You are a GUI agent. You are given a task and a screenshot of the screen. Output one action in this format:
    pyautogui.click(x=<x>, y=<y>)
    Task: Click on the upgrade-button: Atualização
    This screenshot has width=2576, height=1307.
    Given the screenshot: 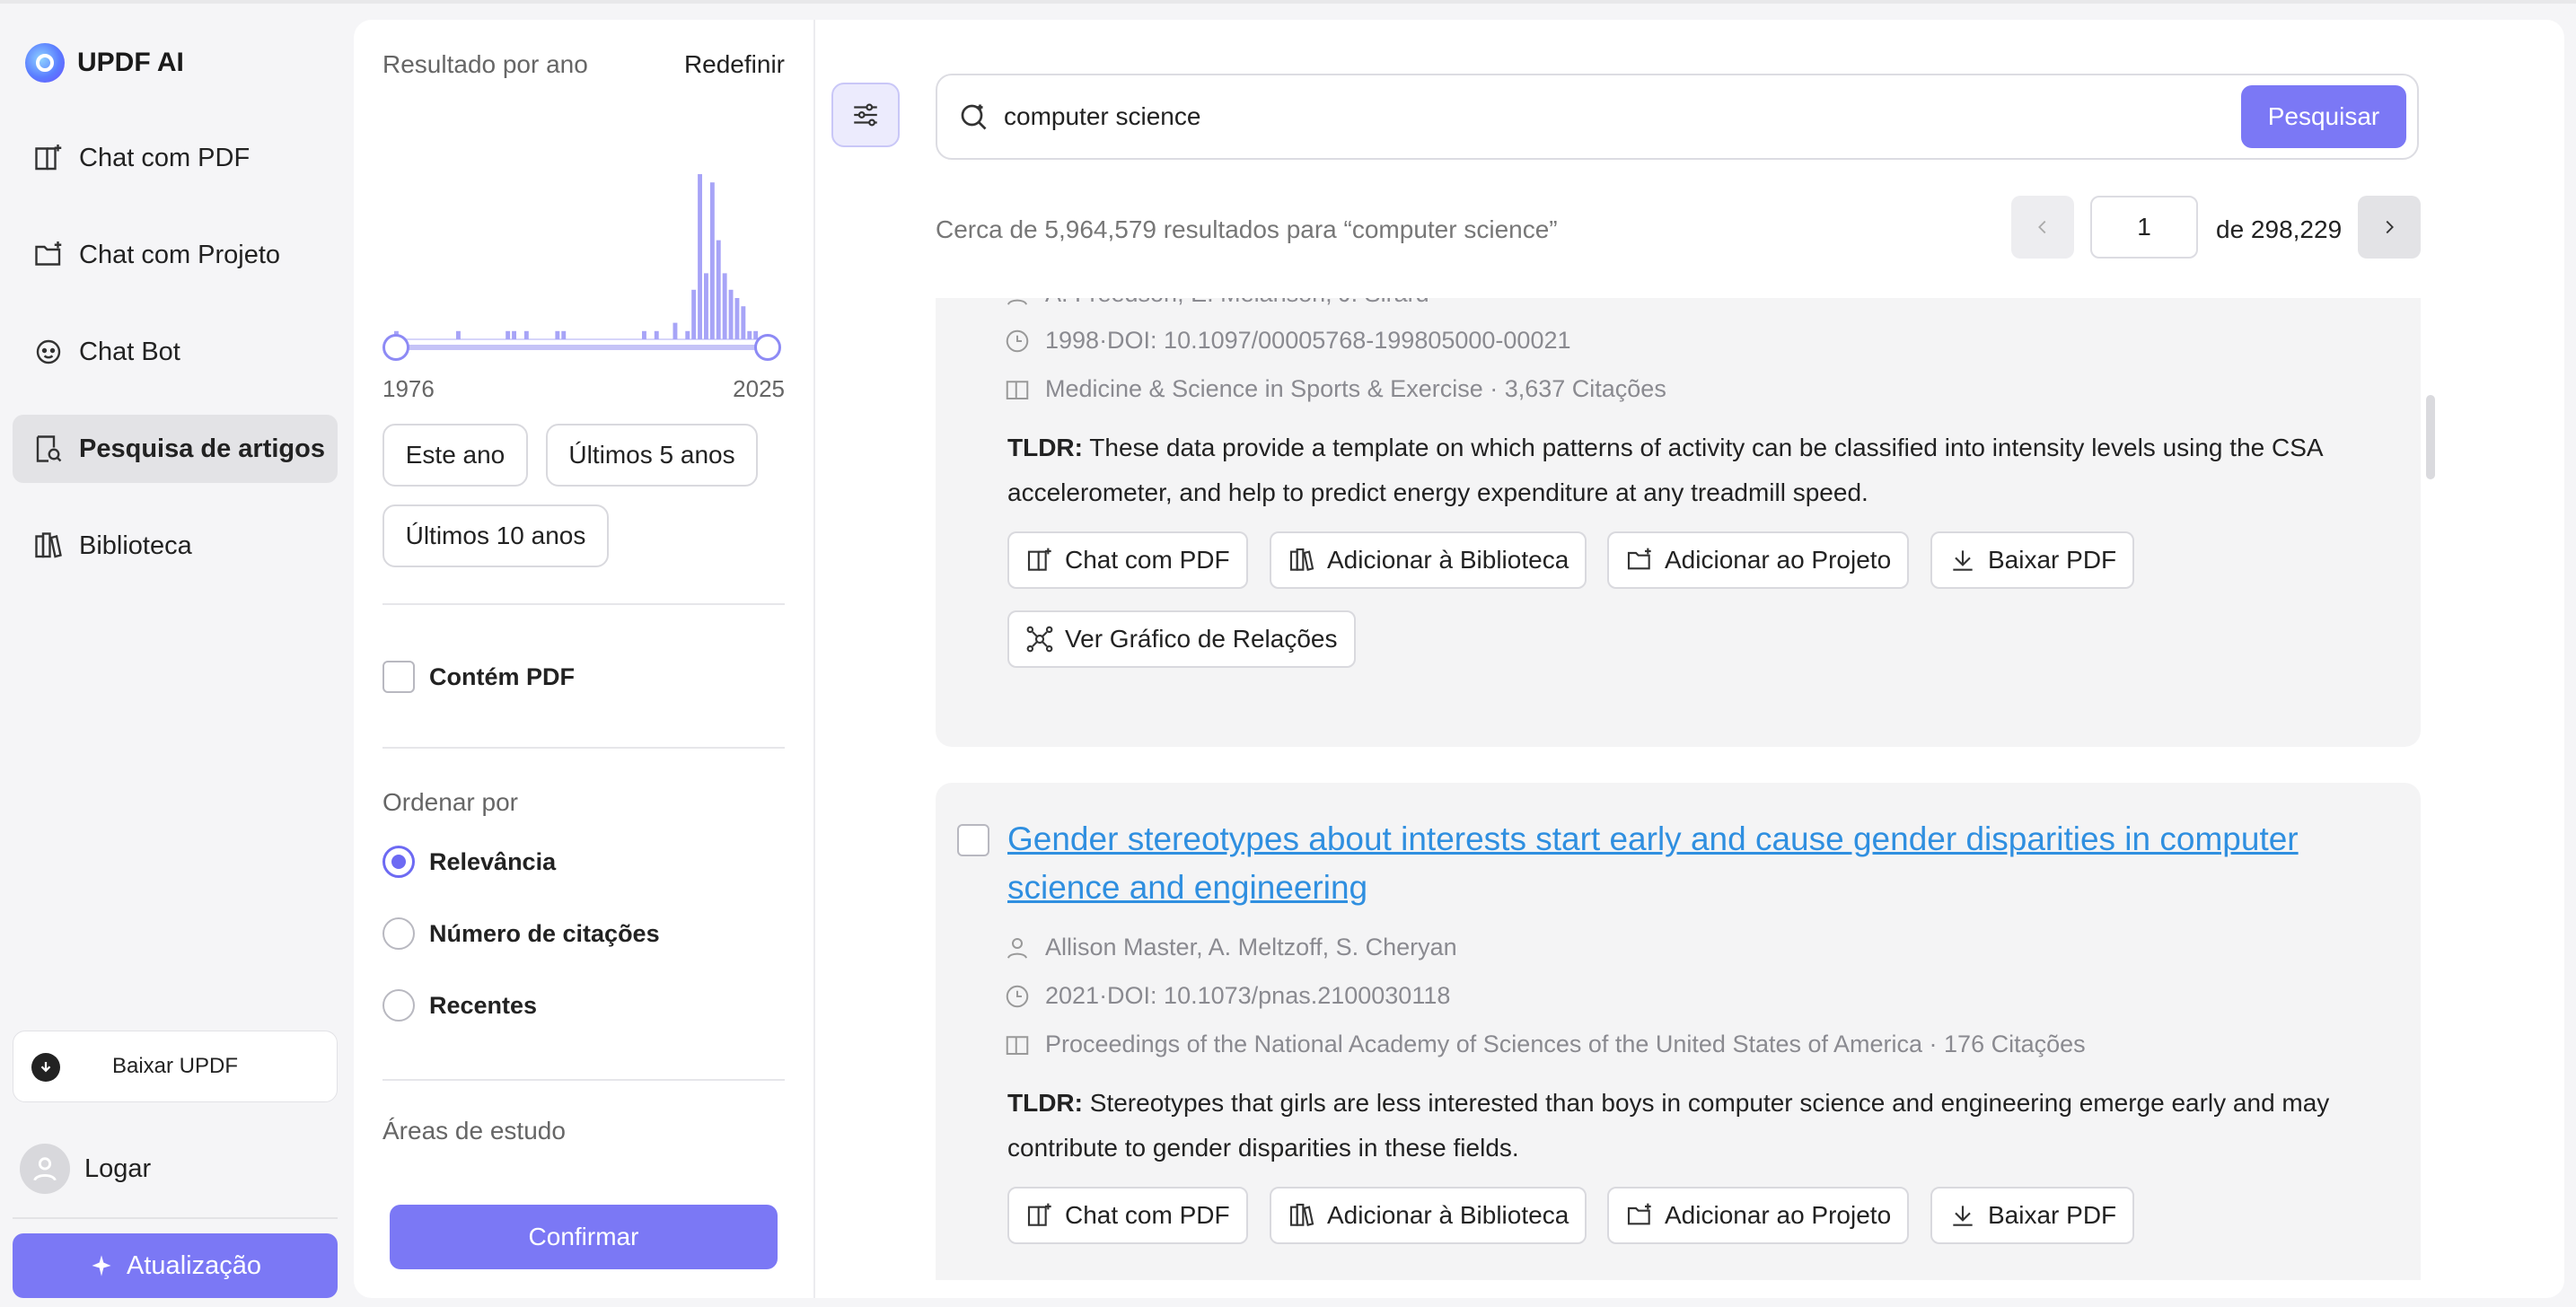 What is the action you would take?
    pyautogui.click(x=175, y=1265)
    